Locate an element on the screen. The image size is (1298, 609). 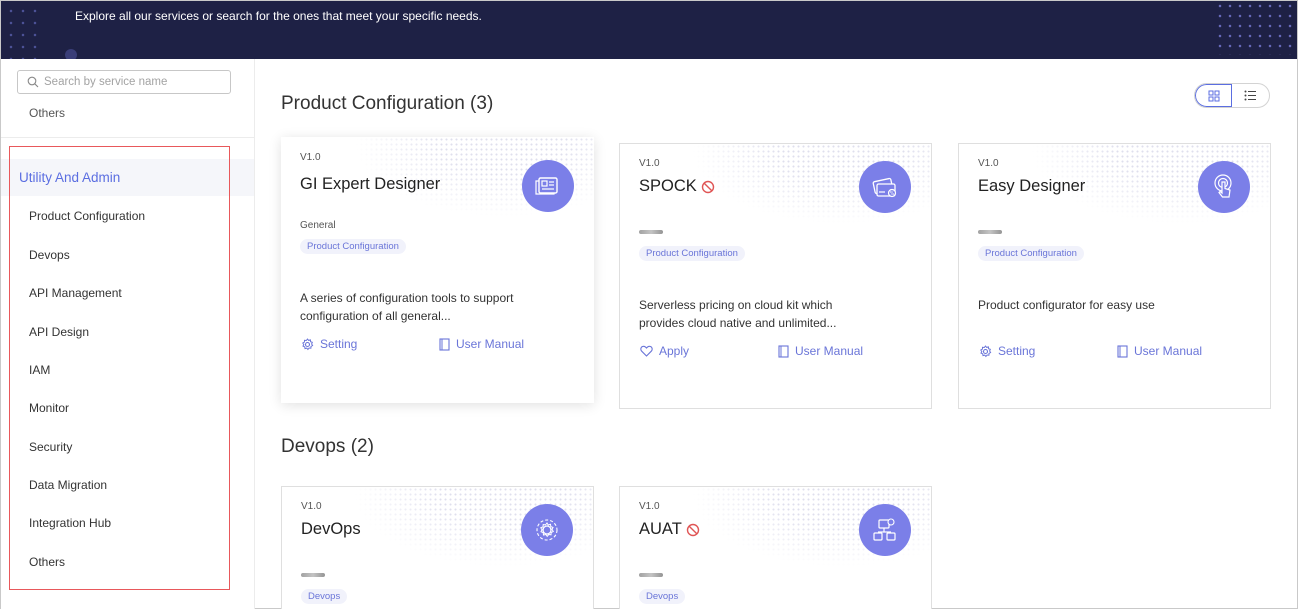
card-owner: General is located at coordinates (318, 225).